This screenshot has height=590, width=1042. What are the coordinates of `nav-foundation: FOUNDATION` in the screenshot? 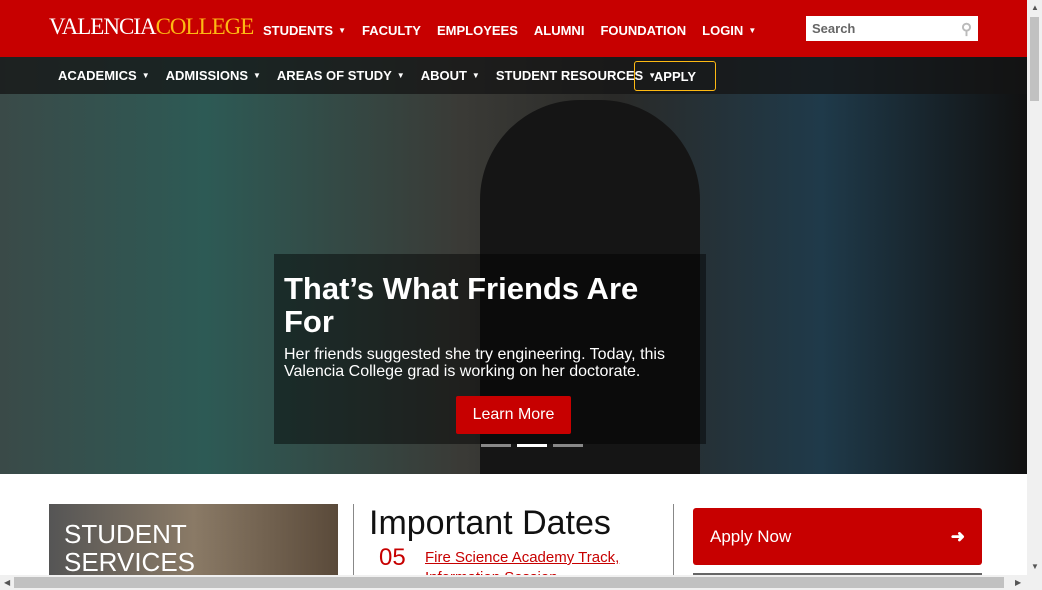 It's located at (643, 30).